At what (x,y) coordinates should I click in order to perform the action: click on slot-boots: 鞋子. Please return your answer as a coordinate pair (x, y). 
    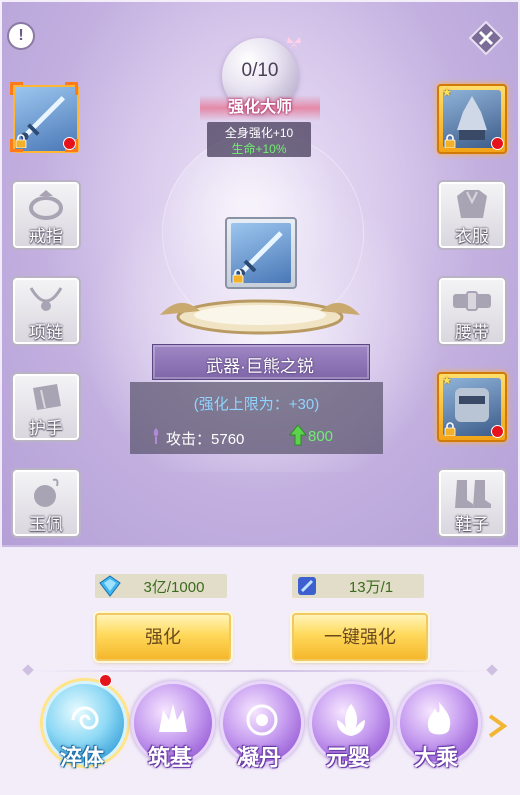
    Looking at the image, I should click on (472, 503).